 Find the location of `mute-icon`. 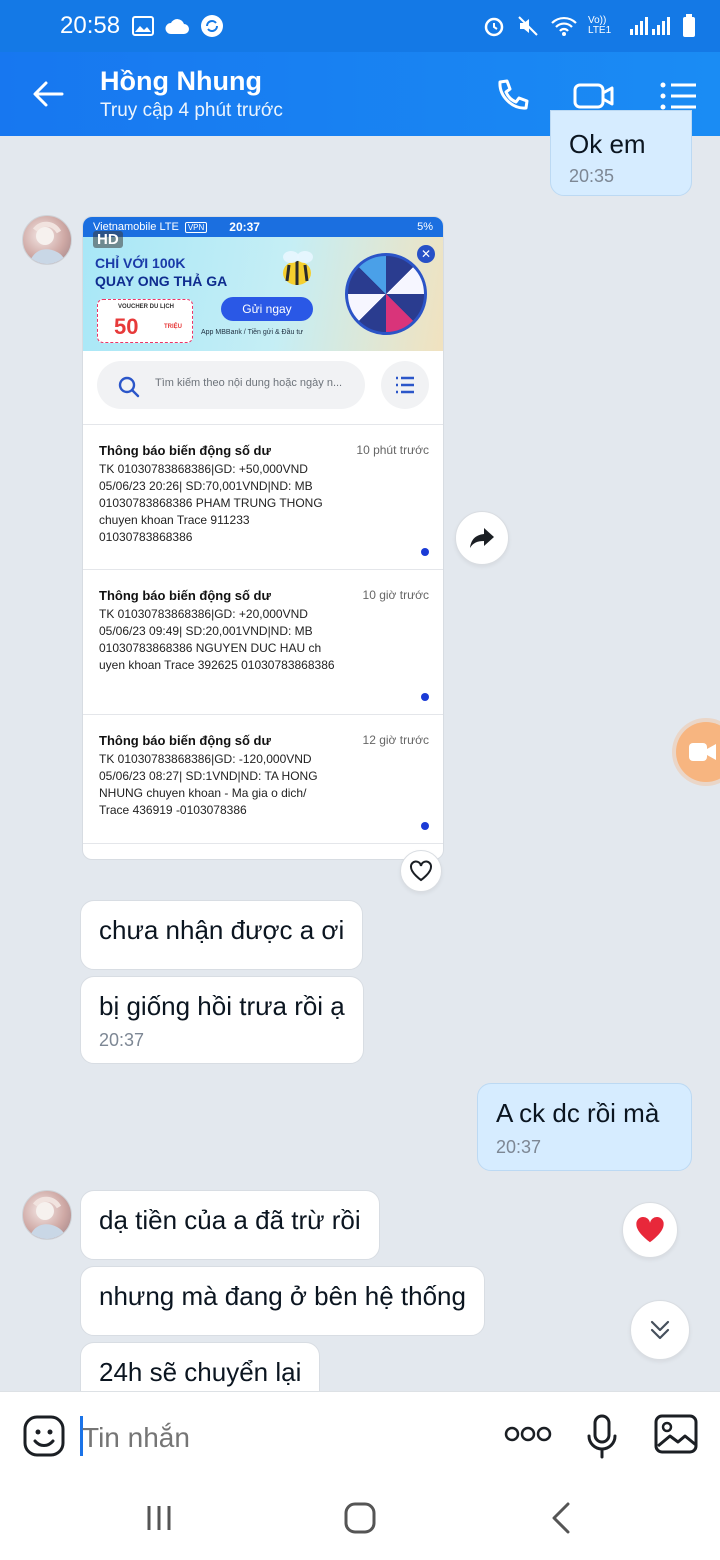

mute-icon is located at coordinates (528, 26).